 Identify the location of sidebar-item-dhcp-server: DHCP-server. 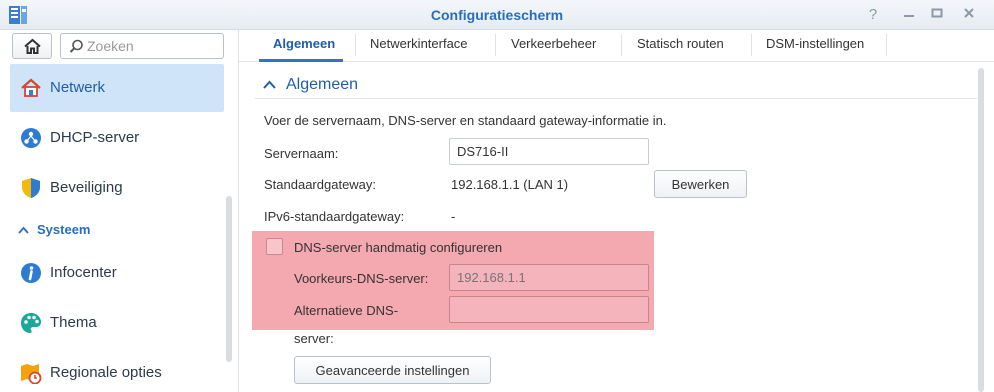
(117, 138).